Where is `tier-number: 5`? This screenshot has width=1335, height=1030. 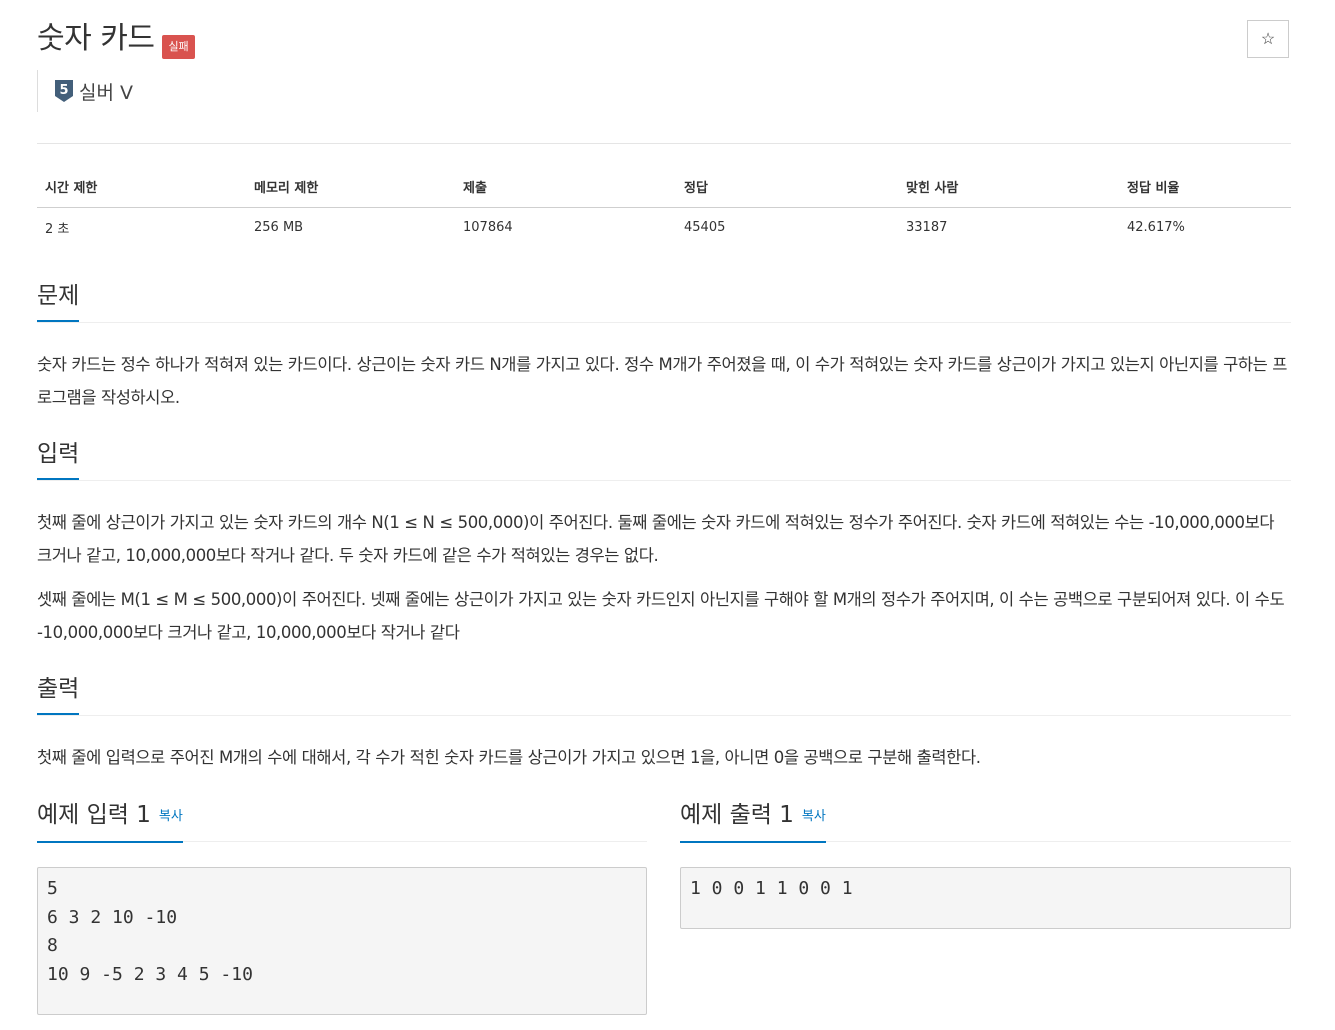 tier-number: 5 is located at coordinates (63, 90).